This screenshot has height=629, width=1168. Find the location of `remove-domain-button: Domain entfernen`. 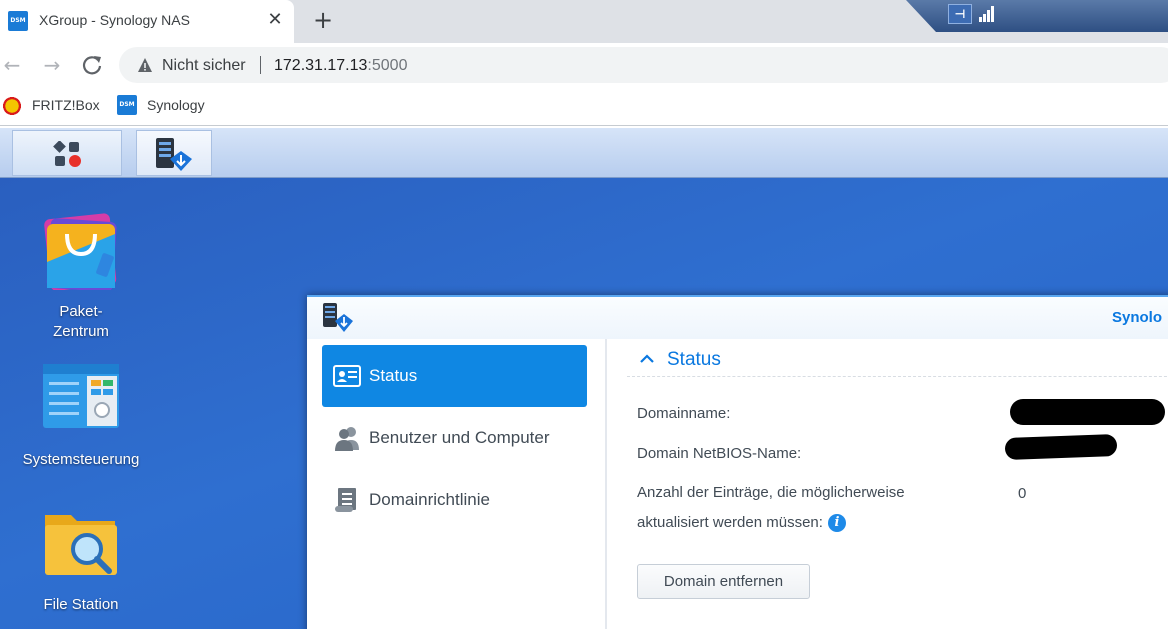

remove-domain-button: Domain entfernen is located at coordinates (723, 581).